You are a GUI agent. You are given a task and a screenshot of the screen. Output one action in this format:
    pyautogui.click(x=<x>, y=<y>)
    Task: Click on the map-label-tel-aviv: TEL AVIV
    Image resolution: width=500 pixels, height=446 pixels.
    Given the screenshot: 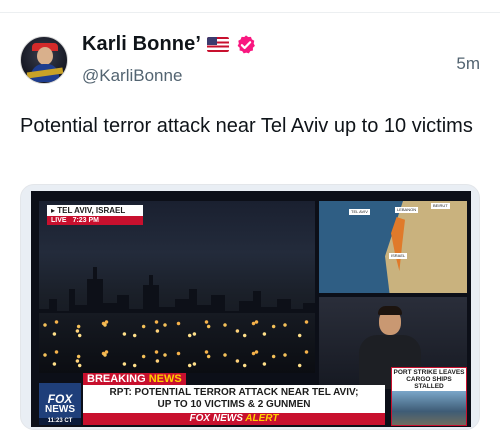 What is the action you would take?
    pyautogui.click(x=359, y=212)
    